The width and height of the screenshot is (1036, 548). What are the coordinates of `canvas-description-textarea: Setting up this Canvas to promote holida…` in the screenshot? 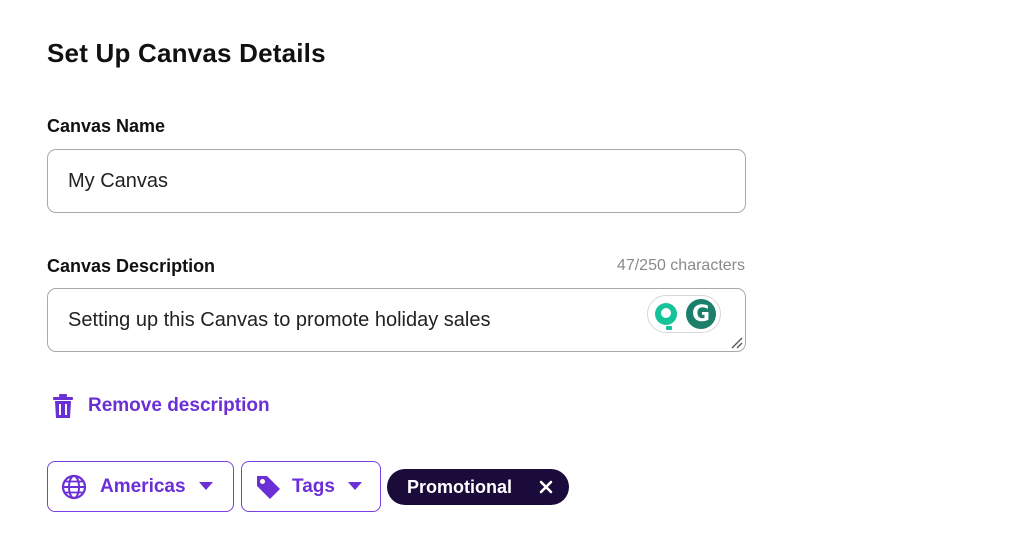 It's located at (396, 320).